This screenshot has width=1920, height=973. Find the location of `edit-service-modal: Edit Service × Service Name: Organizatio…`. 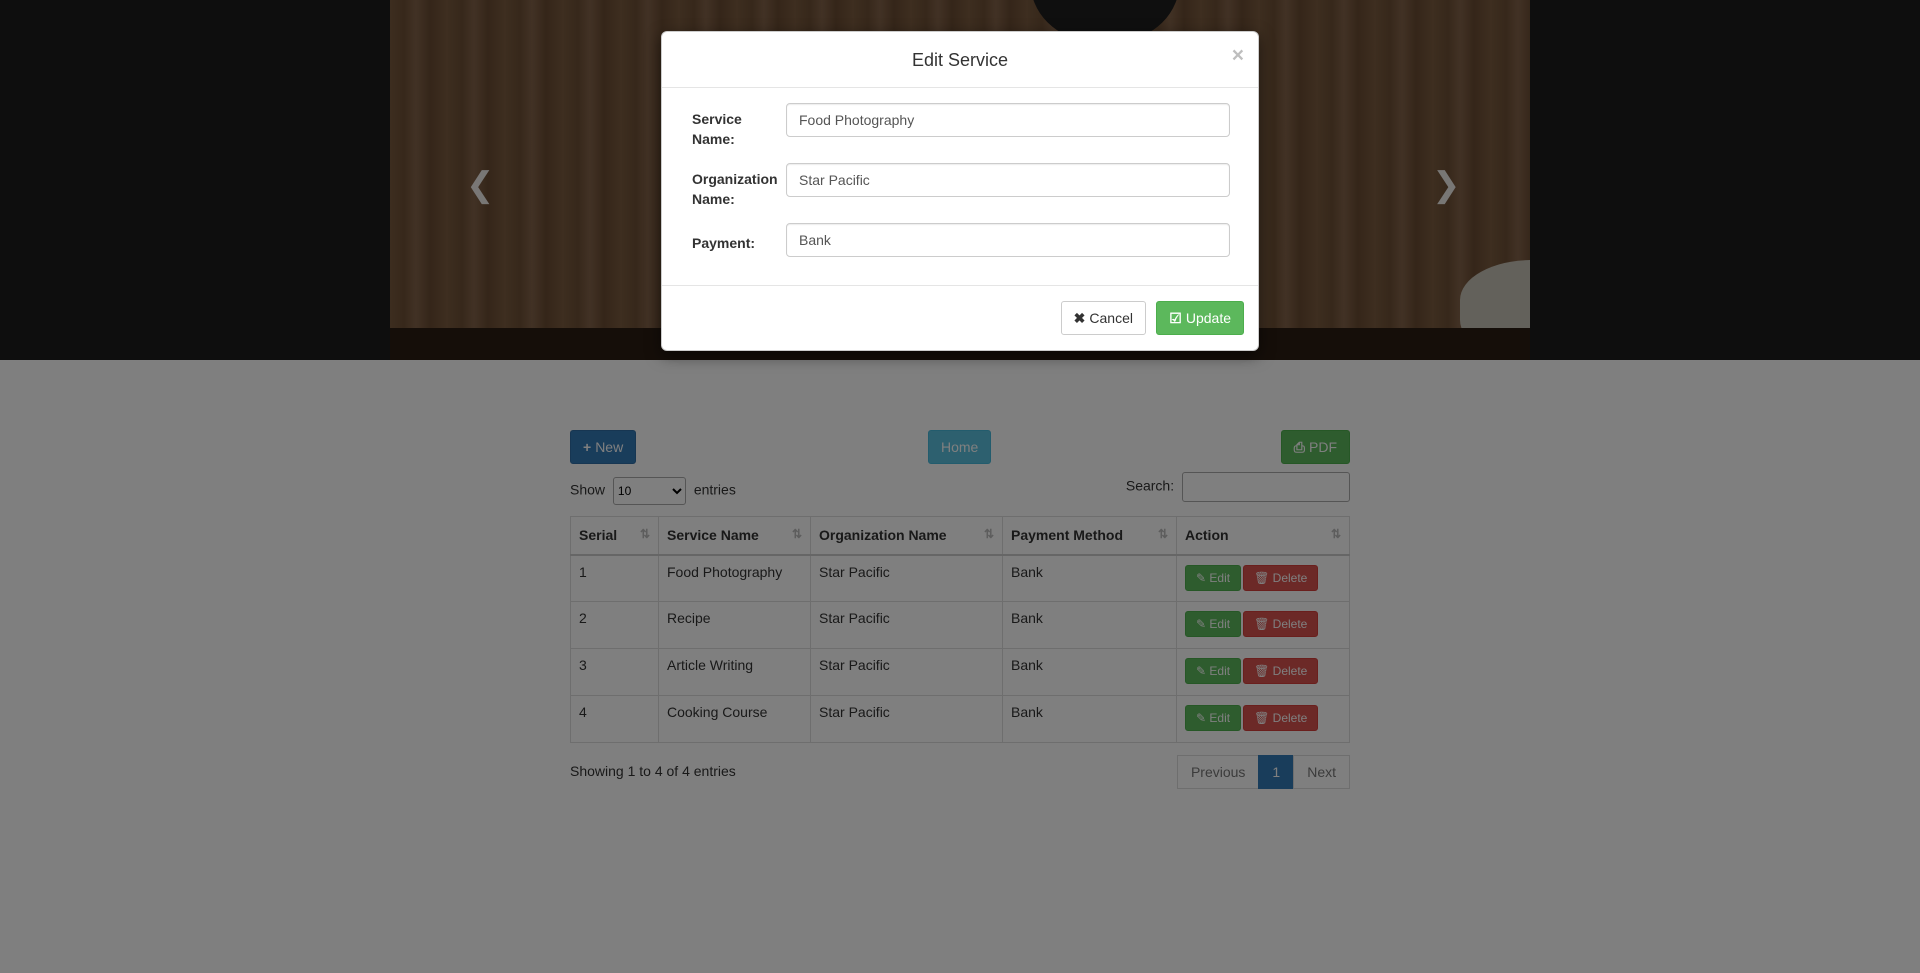

edit-service-modal: Edit Service × Service Name: Organizatio… is located at coordinates (960, 191).